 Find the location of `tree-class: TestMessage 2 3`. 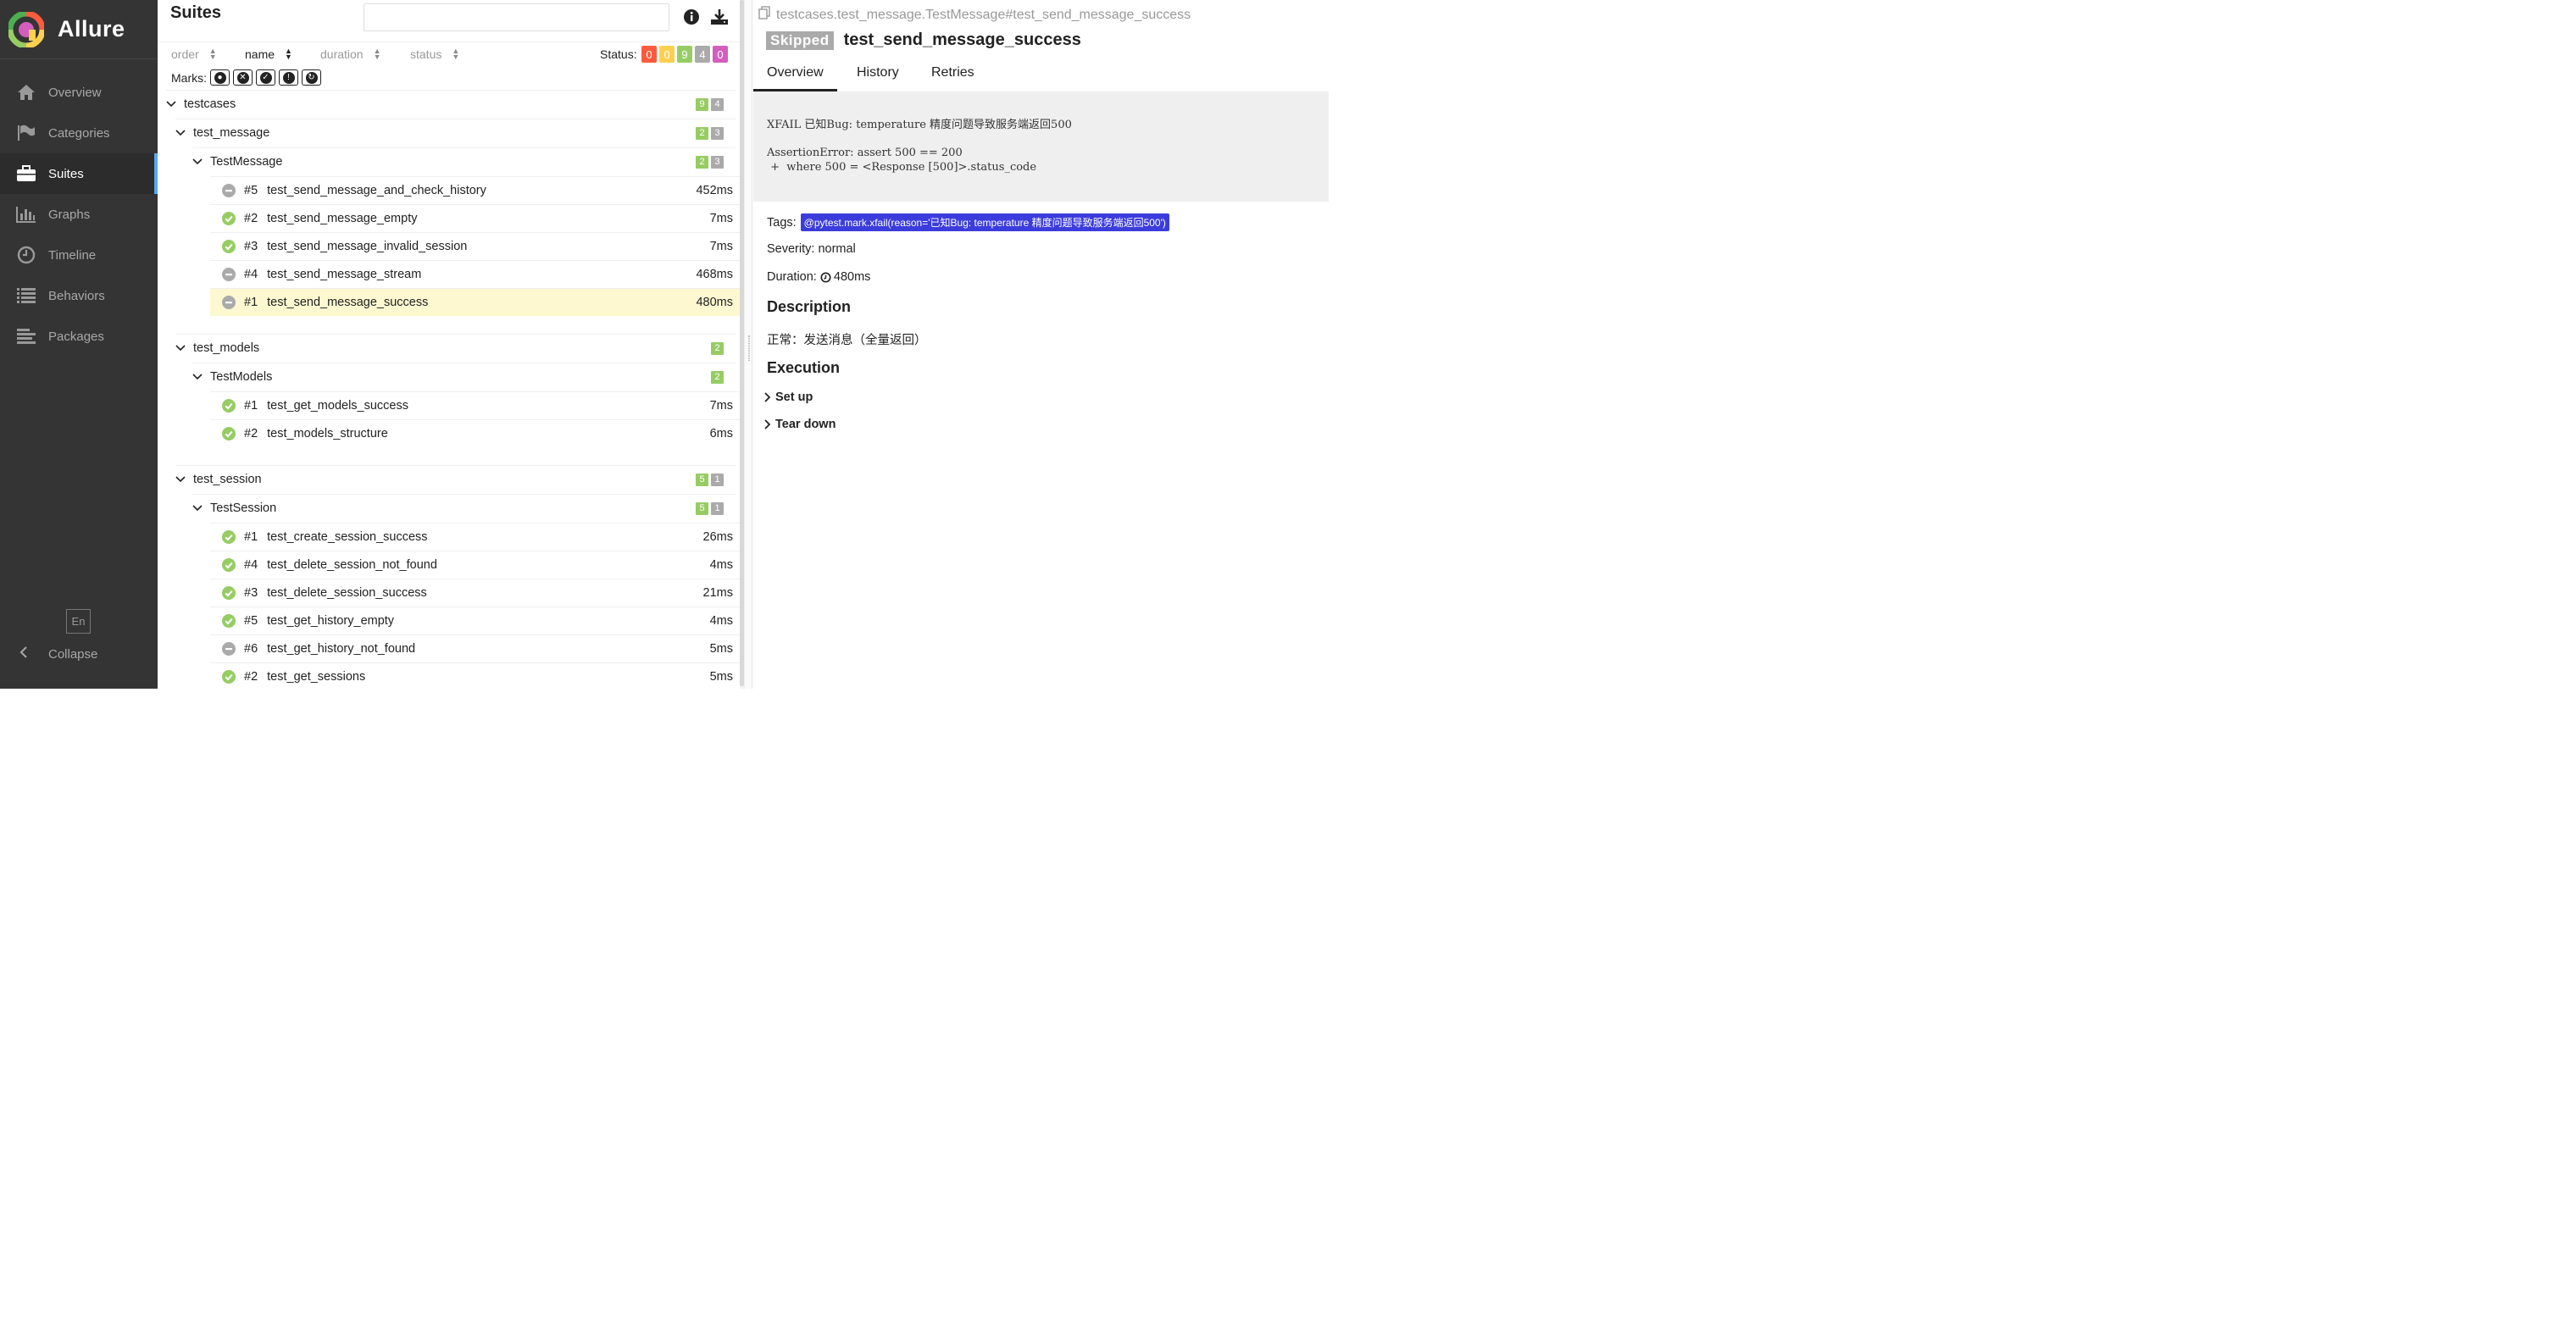

tree-class: TestMessage 2 3 is located at coordinates (464, 161).